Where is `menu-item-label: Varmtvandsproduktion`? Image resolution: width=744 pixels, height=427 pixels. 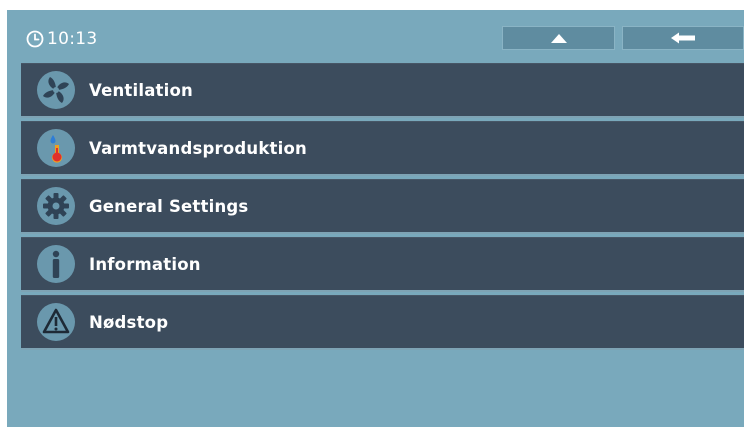 menu-item-label: Varmtvandsproduktion is located at coordinates (198, 148).